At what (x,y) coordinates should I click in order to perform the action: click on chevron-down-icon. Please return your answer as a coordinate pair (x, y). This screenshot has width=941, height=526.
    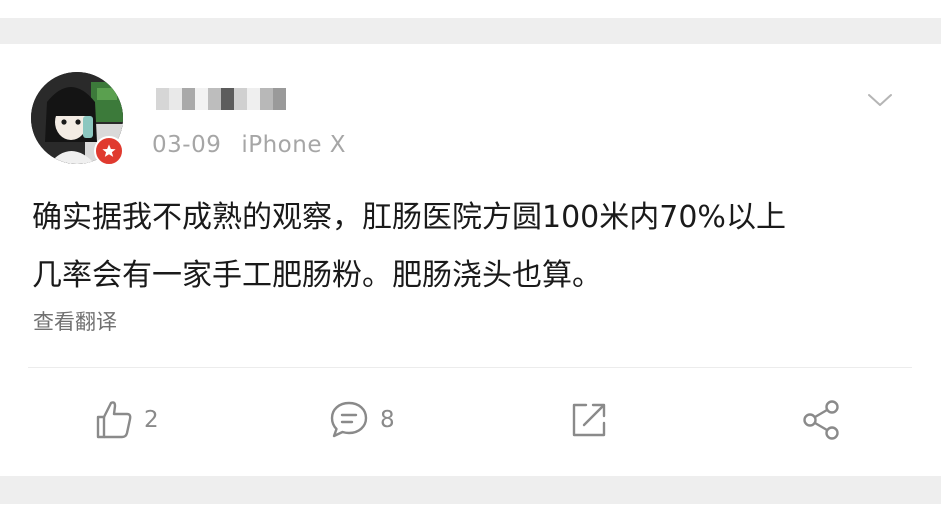
    Looking at the image, I should click on (880, 100).